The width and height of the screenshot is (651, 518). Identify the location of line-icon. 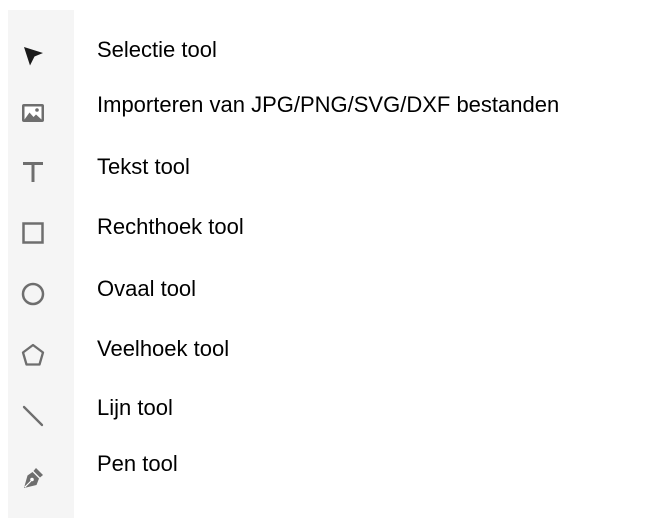
(33, 416).